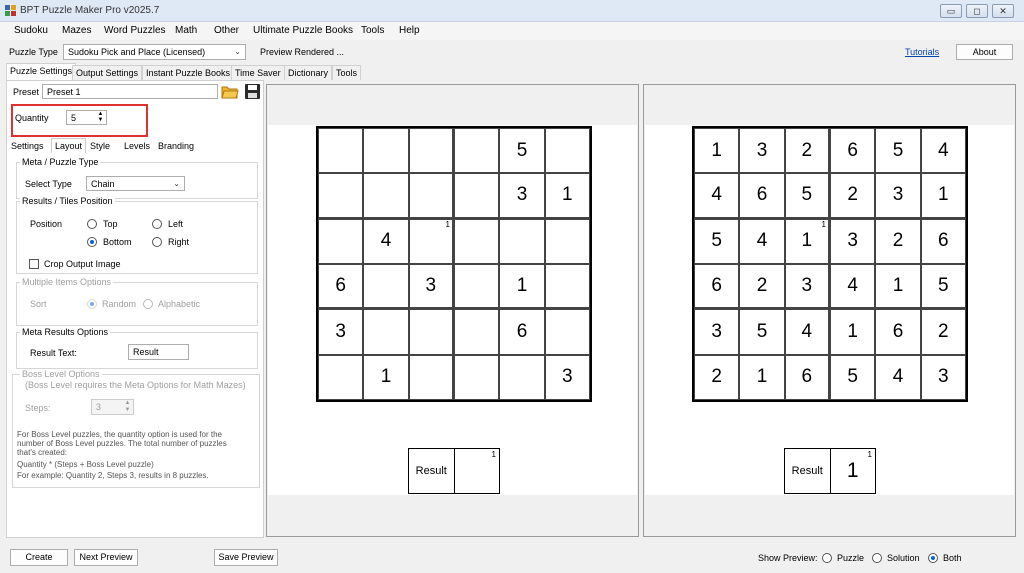 The width and height of the screenshot is (1024, 573). What do you see at coordinates (186, 30) in the screenshot?
I see `menu-math: Math` at bounding box center [186, 30].